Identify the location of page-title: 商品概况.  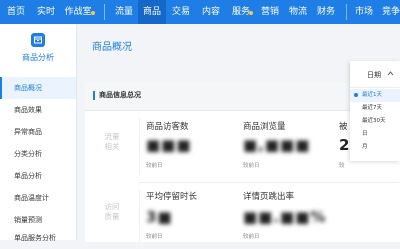
(112, 47).